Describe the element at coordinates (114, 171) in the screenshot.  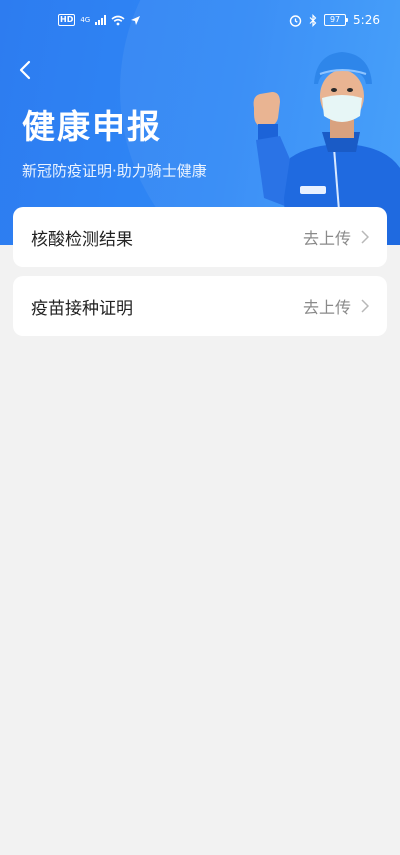
I see `page-subtitle: 新冠防疫证明·助力骑士健康` at that location.